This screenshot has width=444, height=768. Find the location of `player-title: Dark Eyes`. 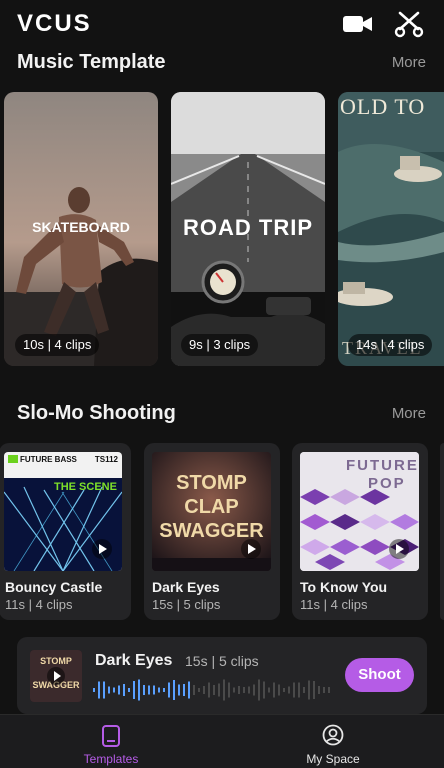

player-title: Dark Eyes is located at coordinates (134, 660).